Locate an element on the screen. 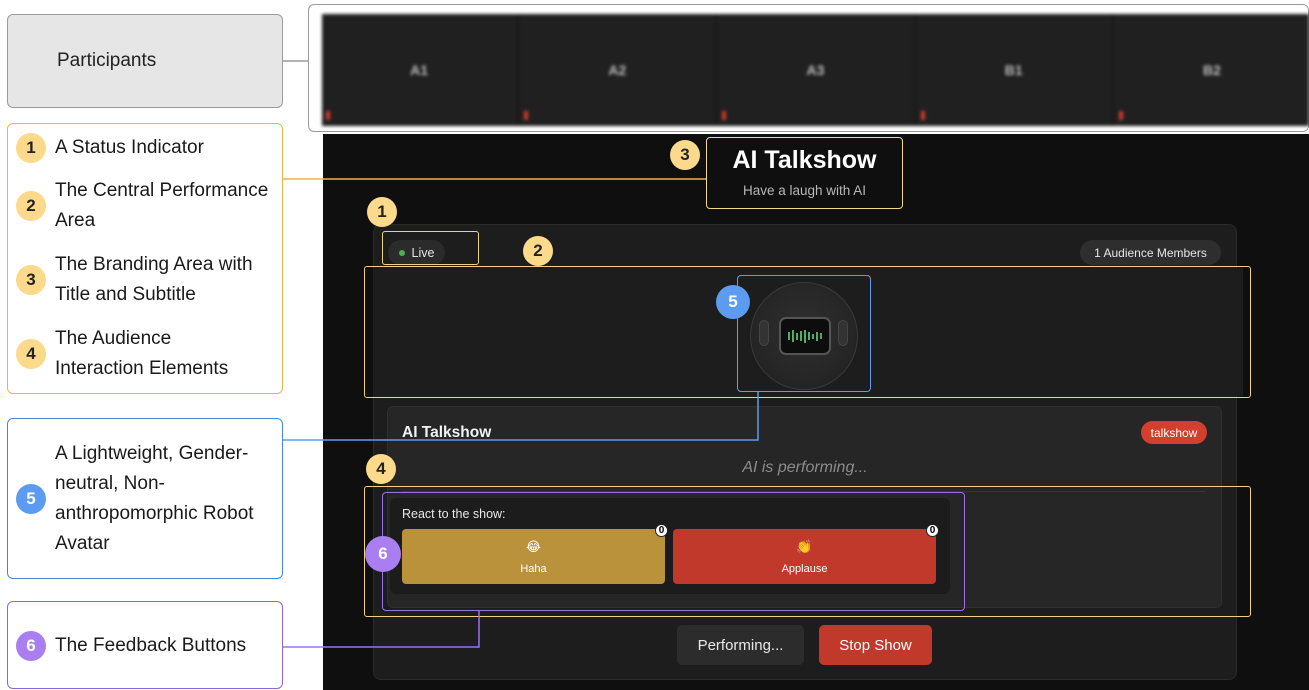 Image resolution: width=1309 pixels, height=690 pixels. legend-badge-3: 3 is located at coordinates (31, 280).